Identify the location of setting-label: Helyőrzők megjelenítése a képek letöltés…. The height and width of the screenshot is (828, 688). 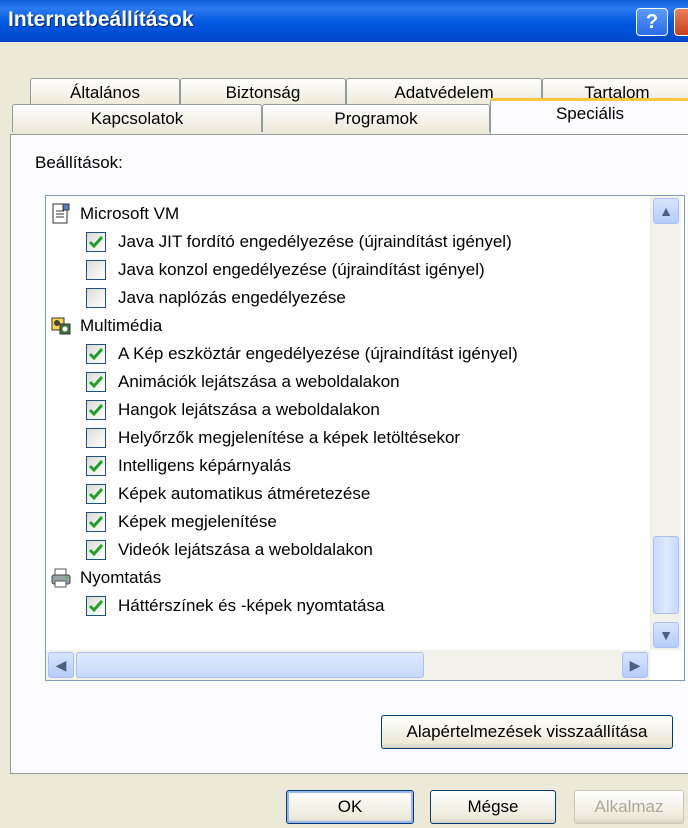
(289, 437).